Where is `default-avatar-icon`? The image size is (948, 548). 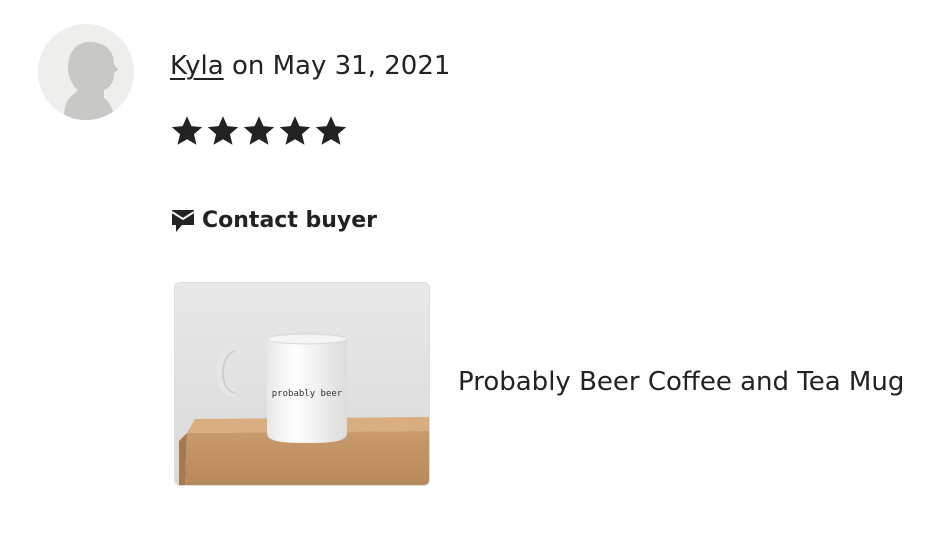 default-avatar-icon is located at coordinates (86, 72).